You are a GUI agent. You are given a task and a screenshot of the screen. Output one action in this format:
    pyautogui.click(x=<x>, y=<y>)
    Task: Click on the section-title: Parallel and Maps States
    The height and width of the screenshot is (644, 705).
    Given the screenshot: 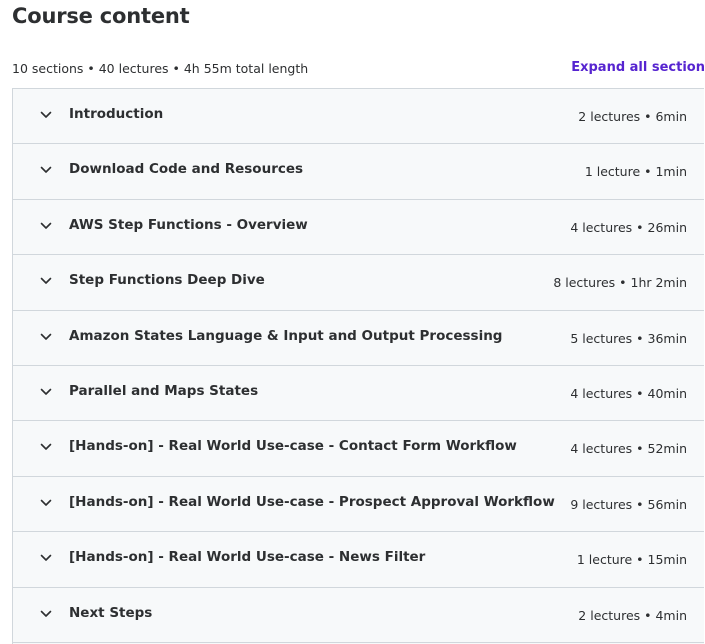 What is the action you would take?
    pyautogui.click(x=164, y=390)
    